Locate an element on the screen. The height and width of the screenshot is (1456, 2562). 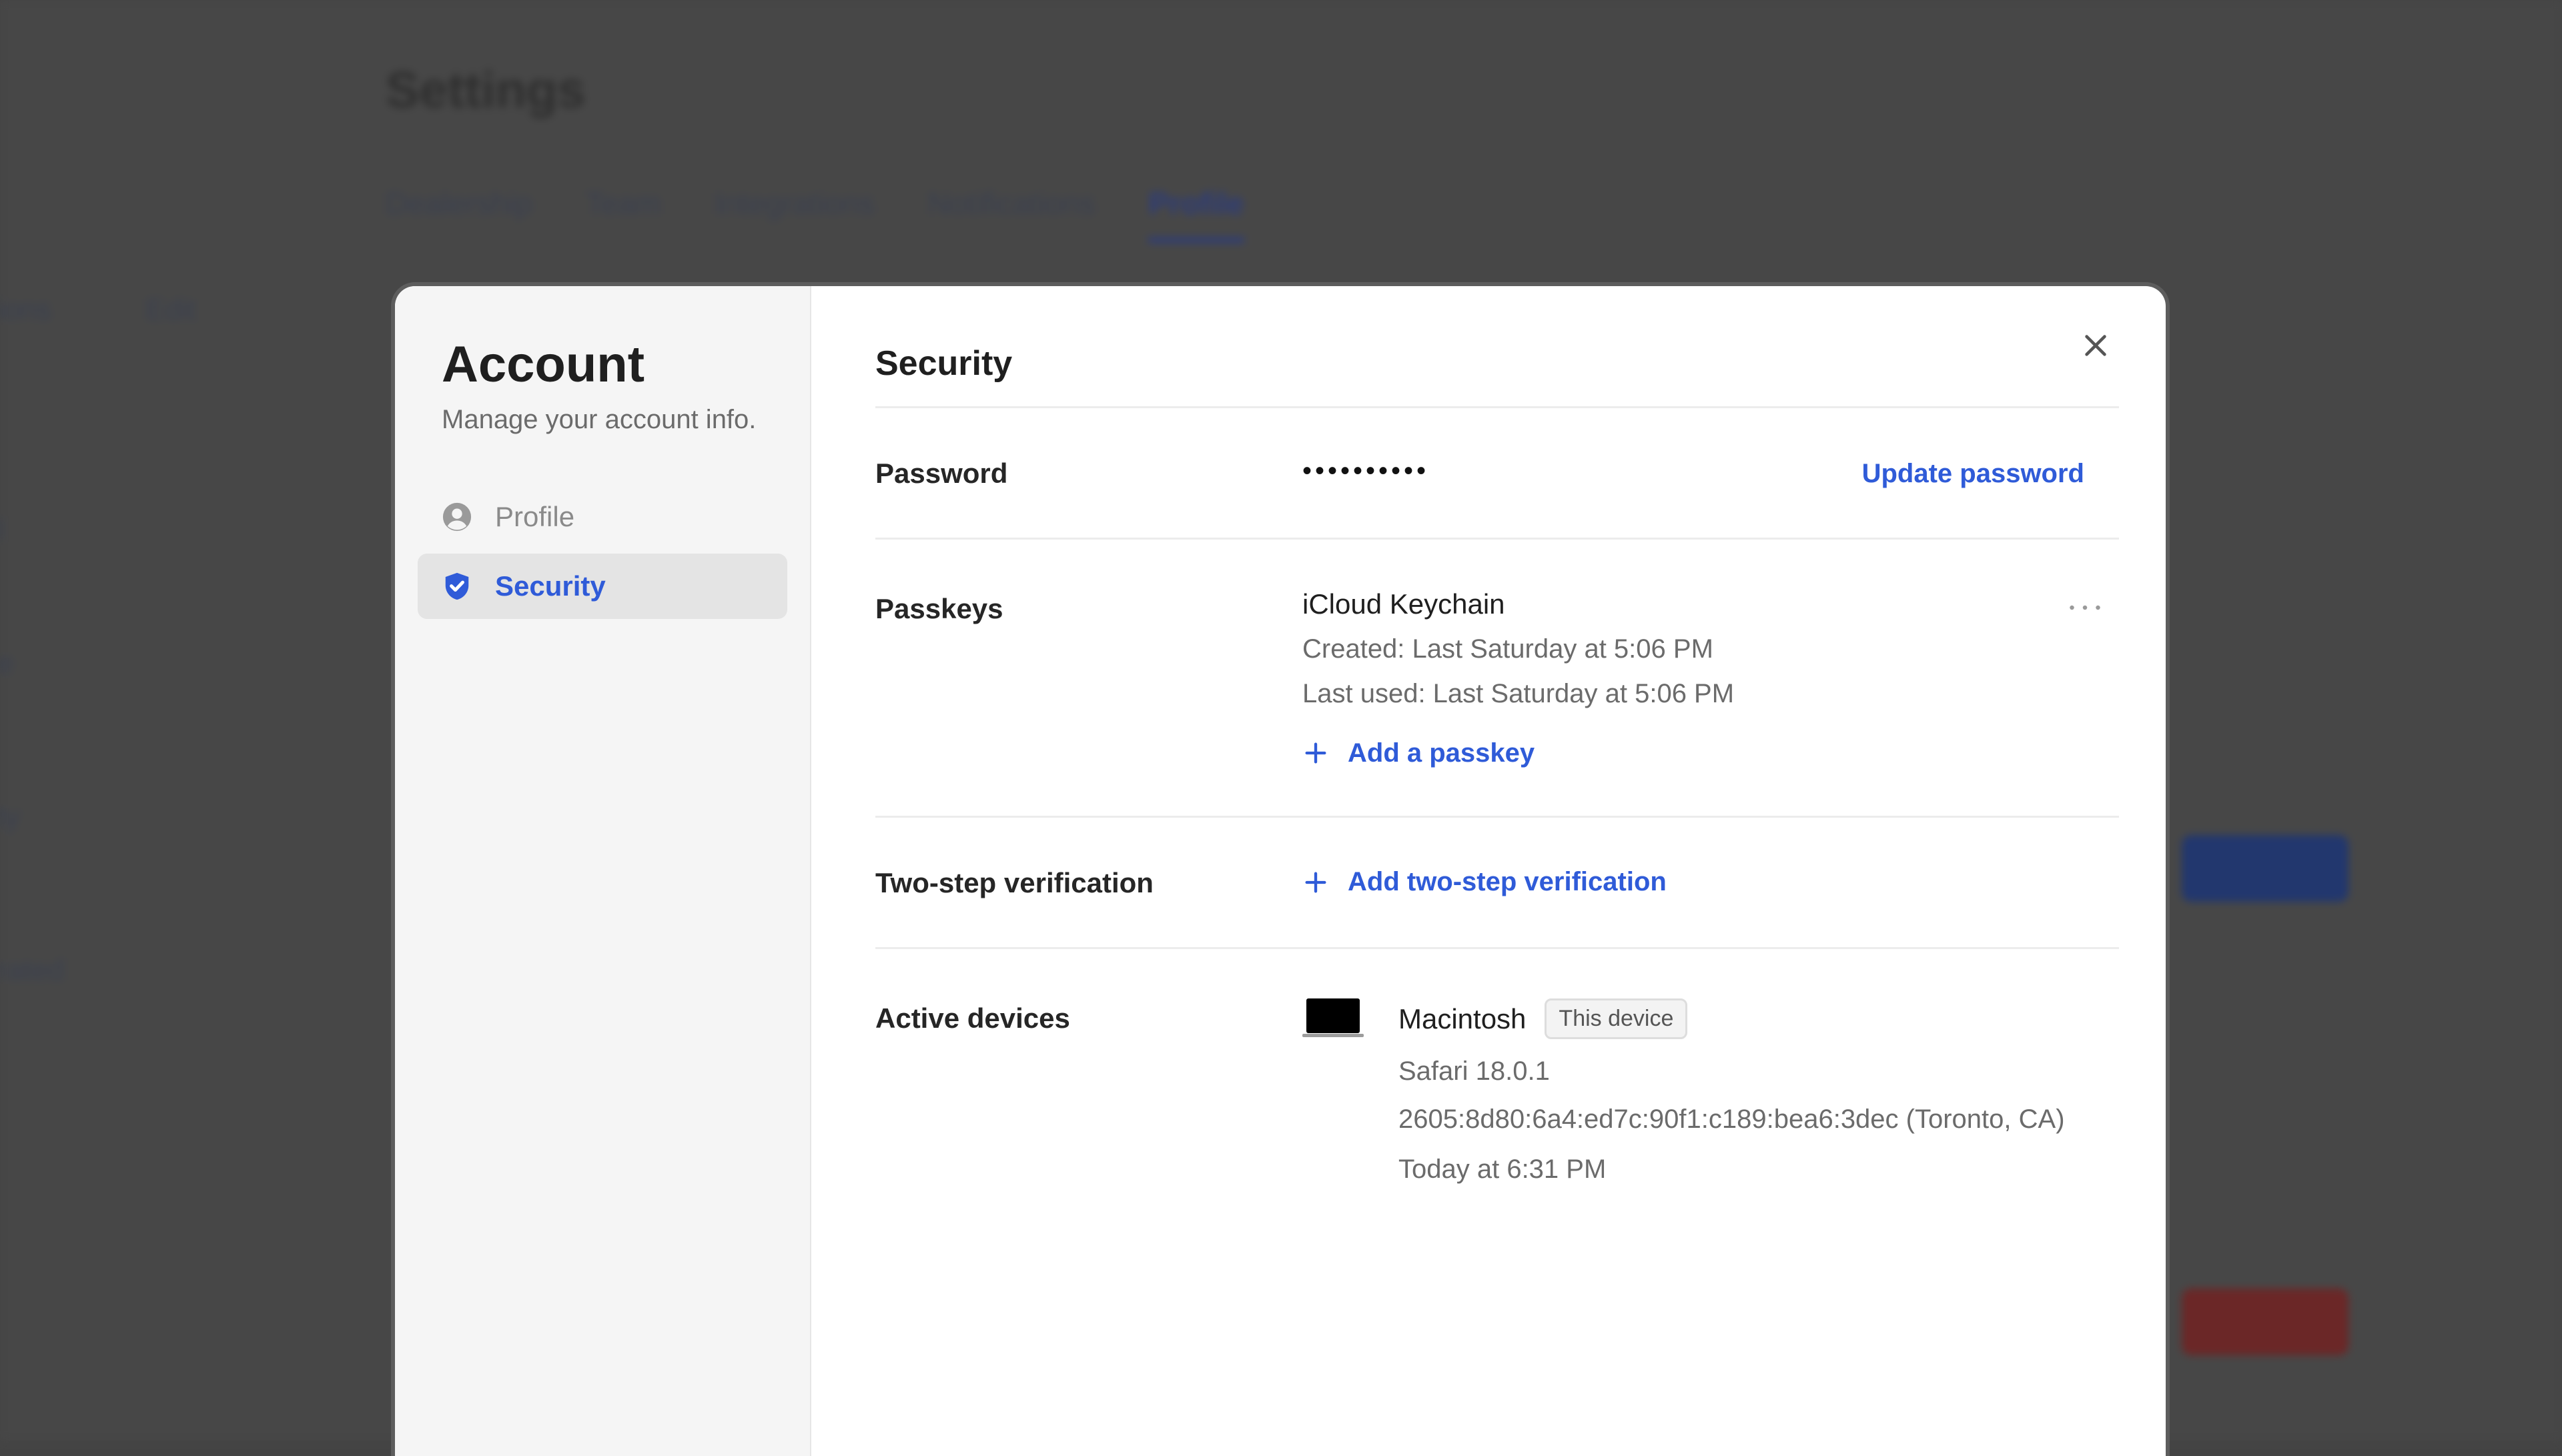
password-content: •••••••••• Update password is located at coordinates (1711, 498).